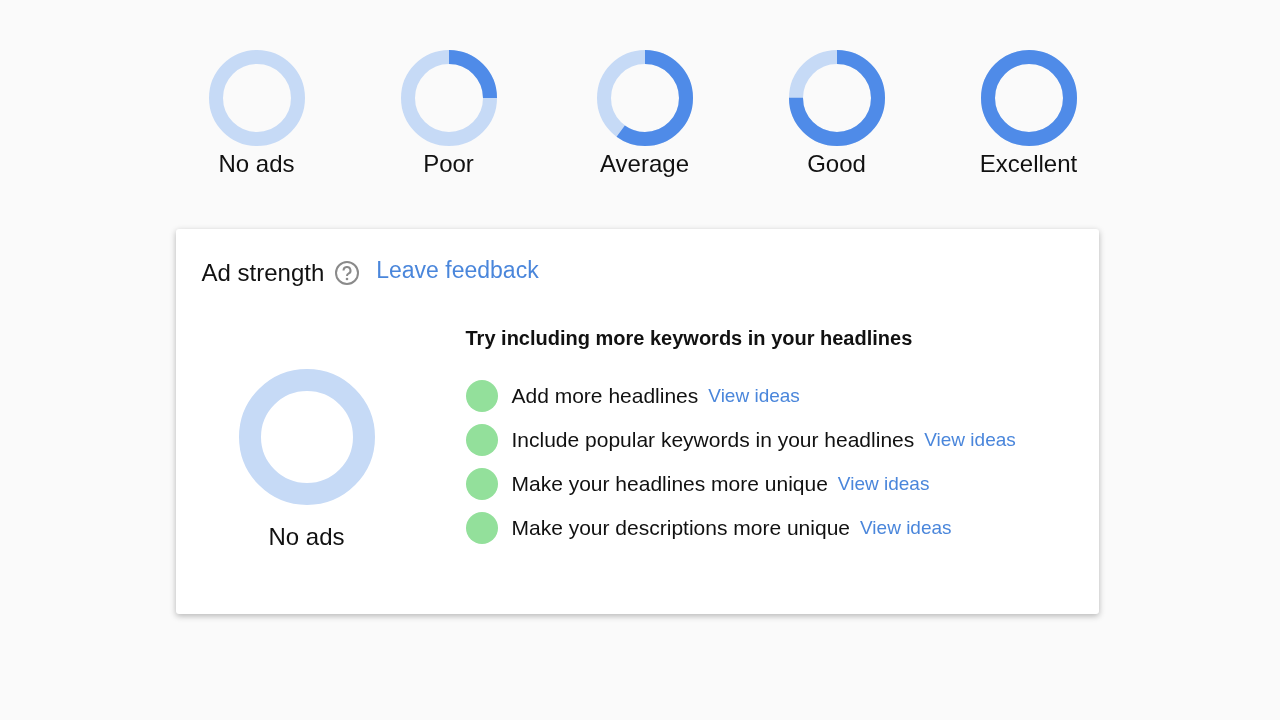 The width and height of the screenshot is (1280, 720). I want to click on suggestion-text: Add more headlines, so click(605, 396).